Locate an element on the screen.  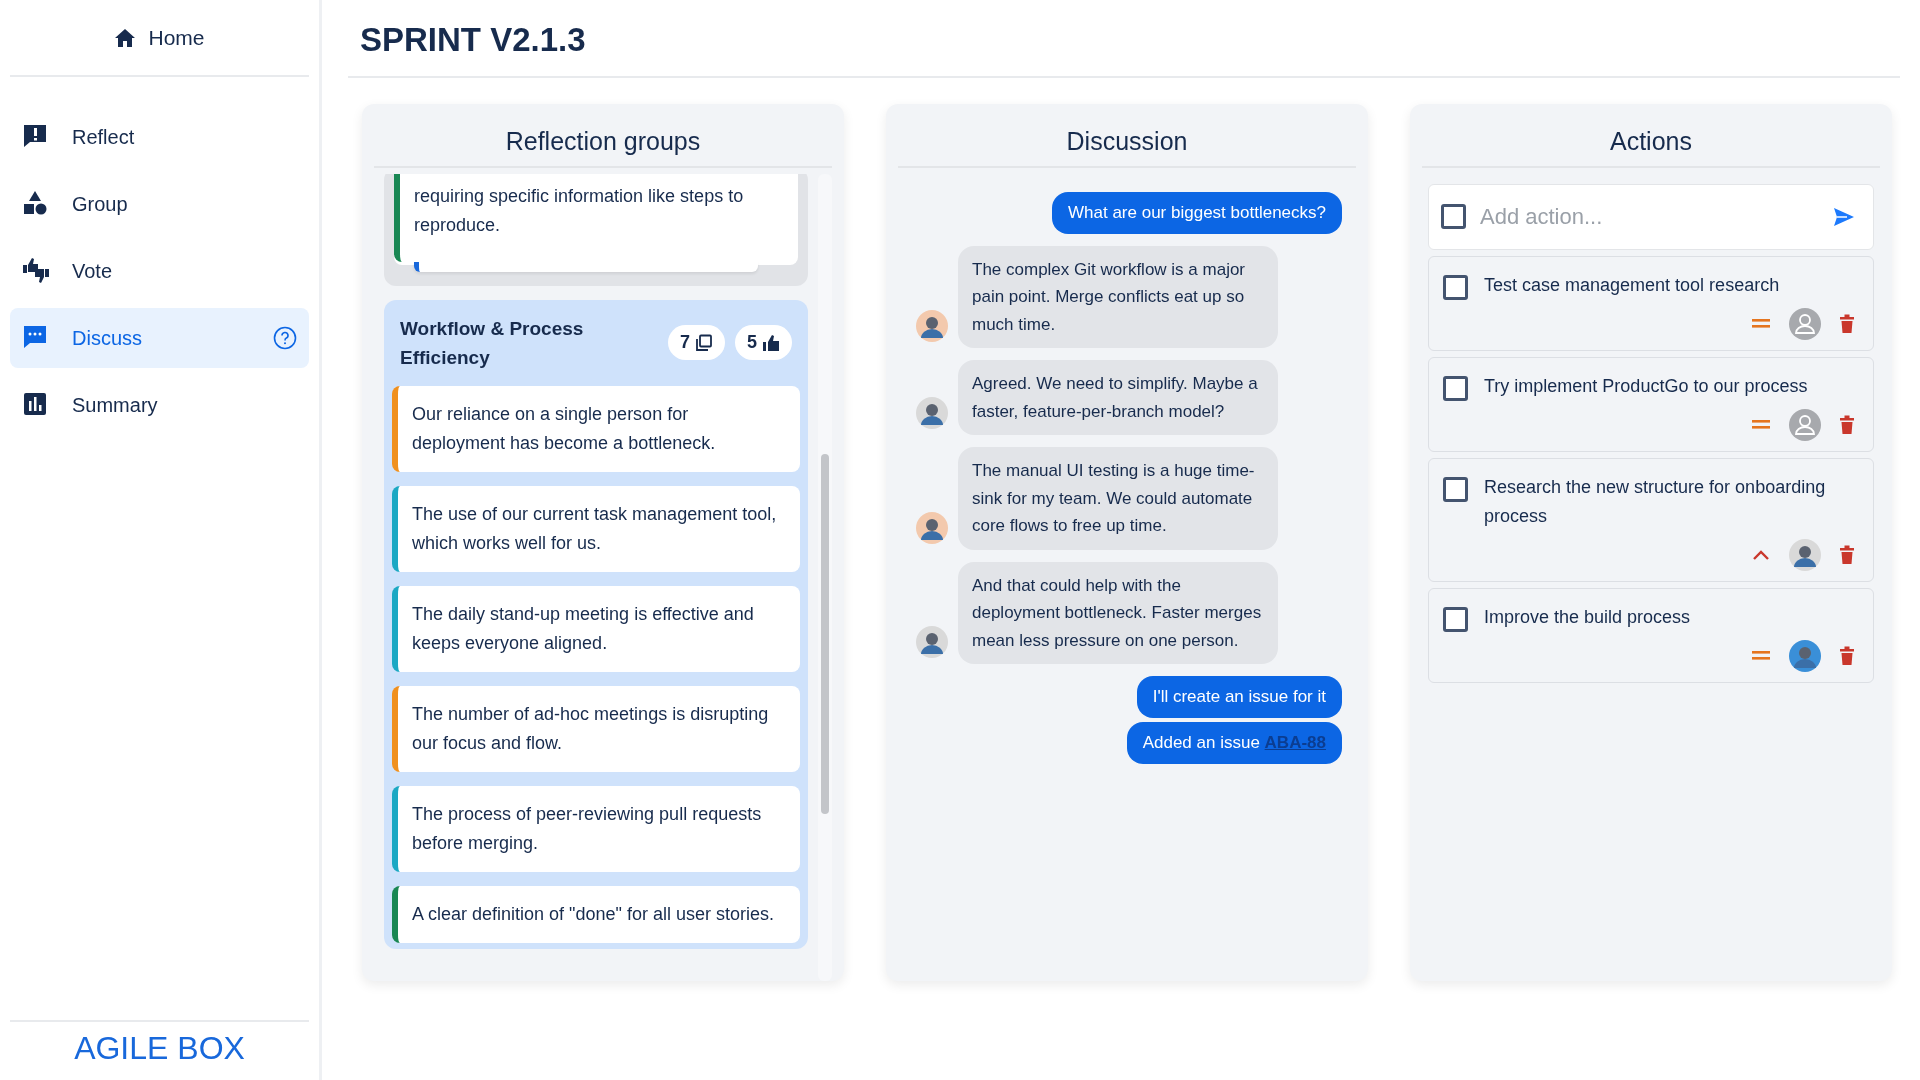
home-link: Home is located at coordinates (159, 38).